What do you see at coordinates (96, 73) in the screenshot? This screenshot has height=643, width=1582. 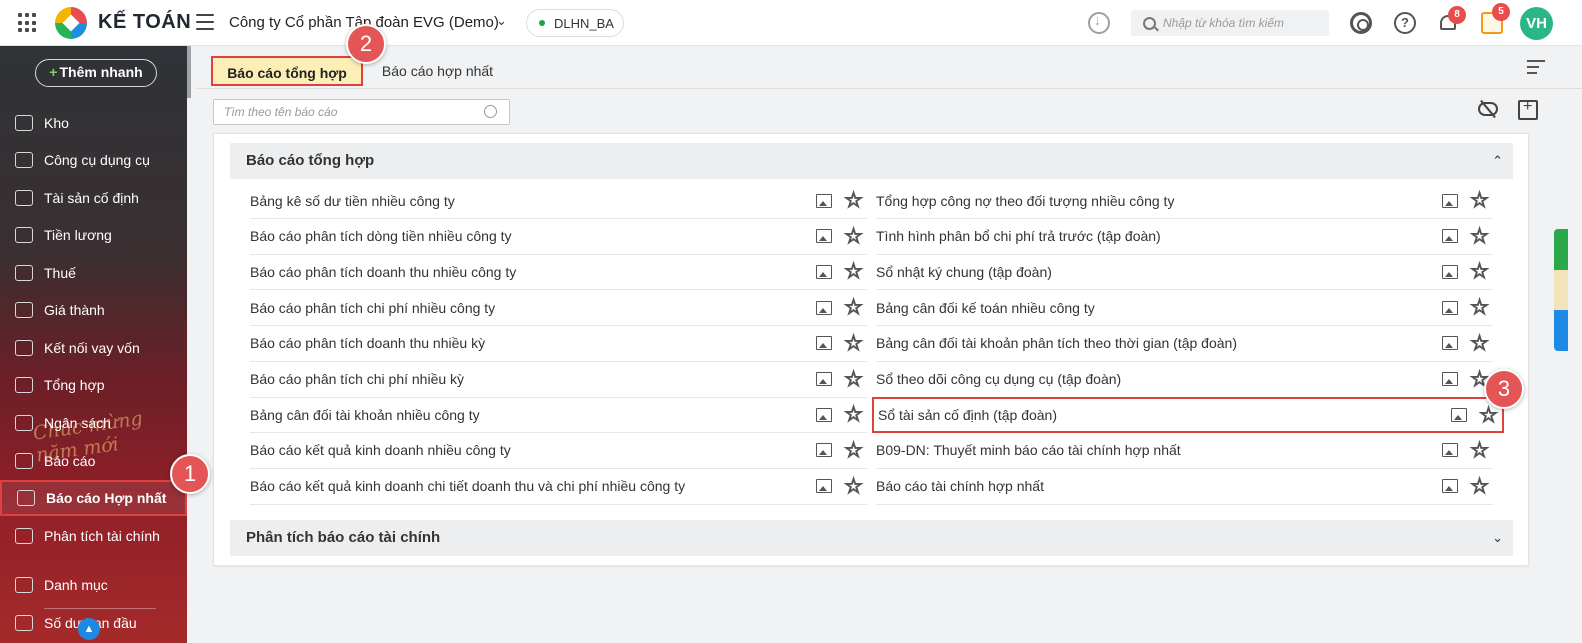 I see `quick-add-button: + Thêm nhanh` at bounding box center [96, 73].